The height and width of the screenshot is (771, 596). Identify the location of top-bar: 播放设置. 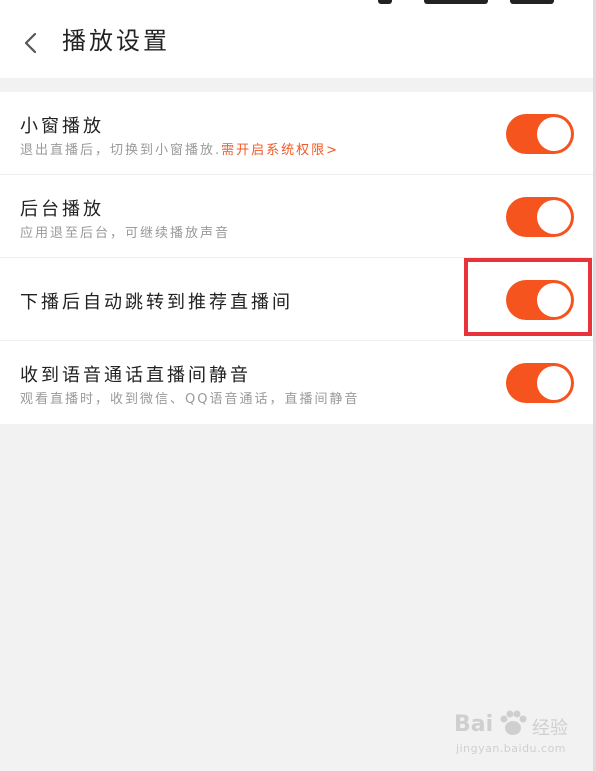
(298, 39).